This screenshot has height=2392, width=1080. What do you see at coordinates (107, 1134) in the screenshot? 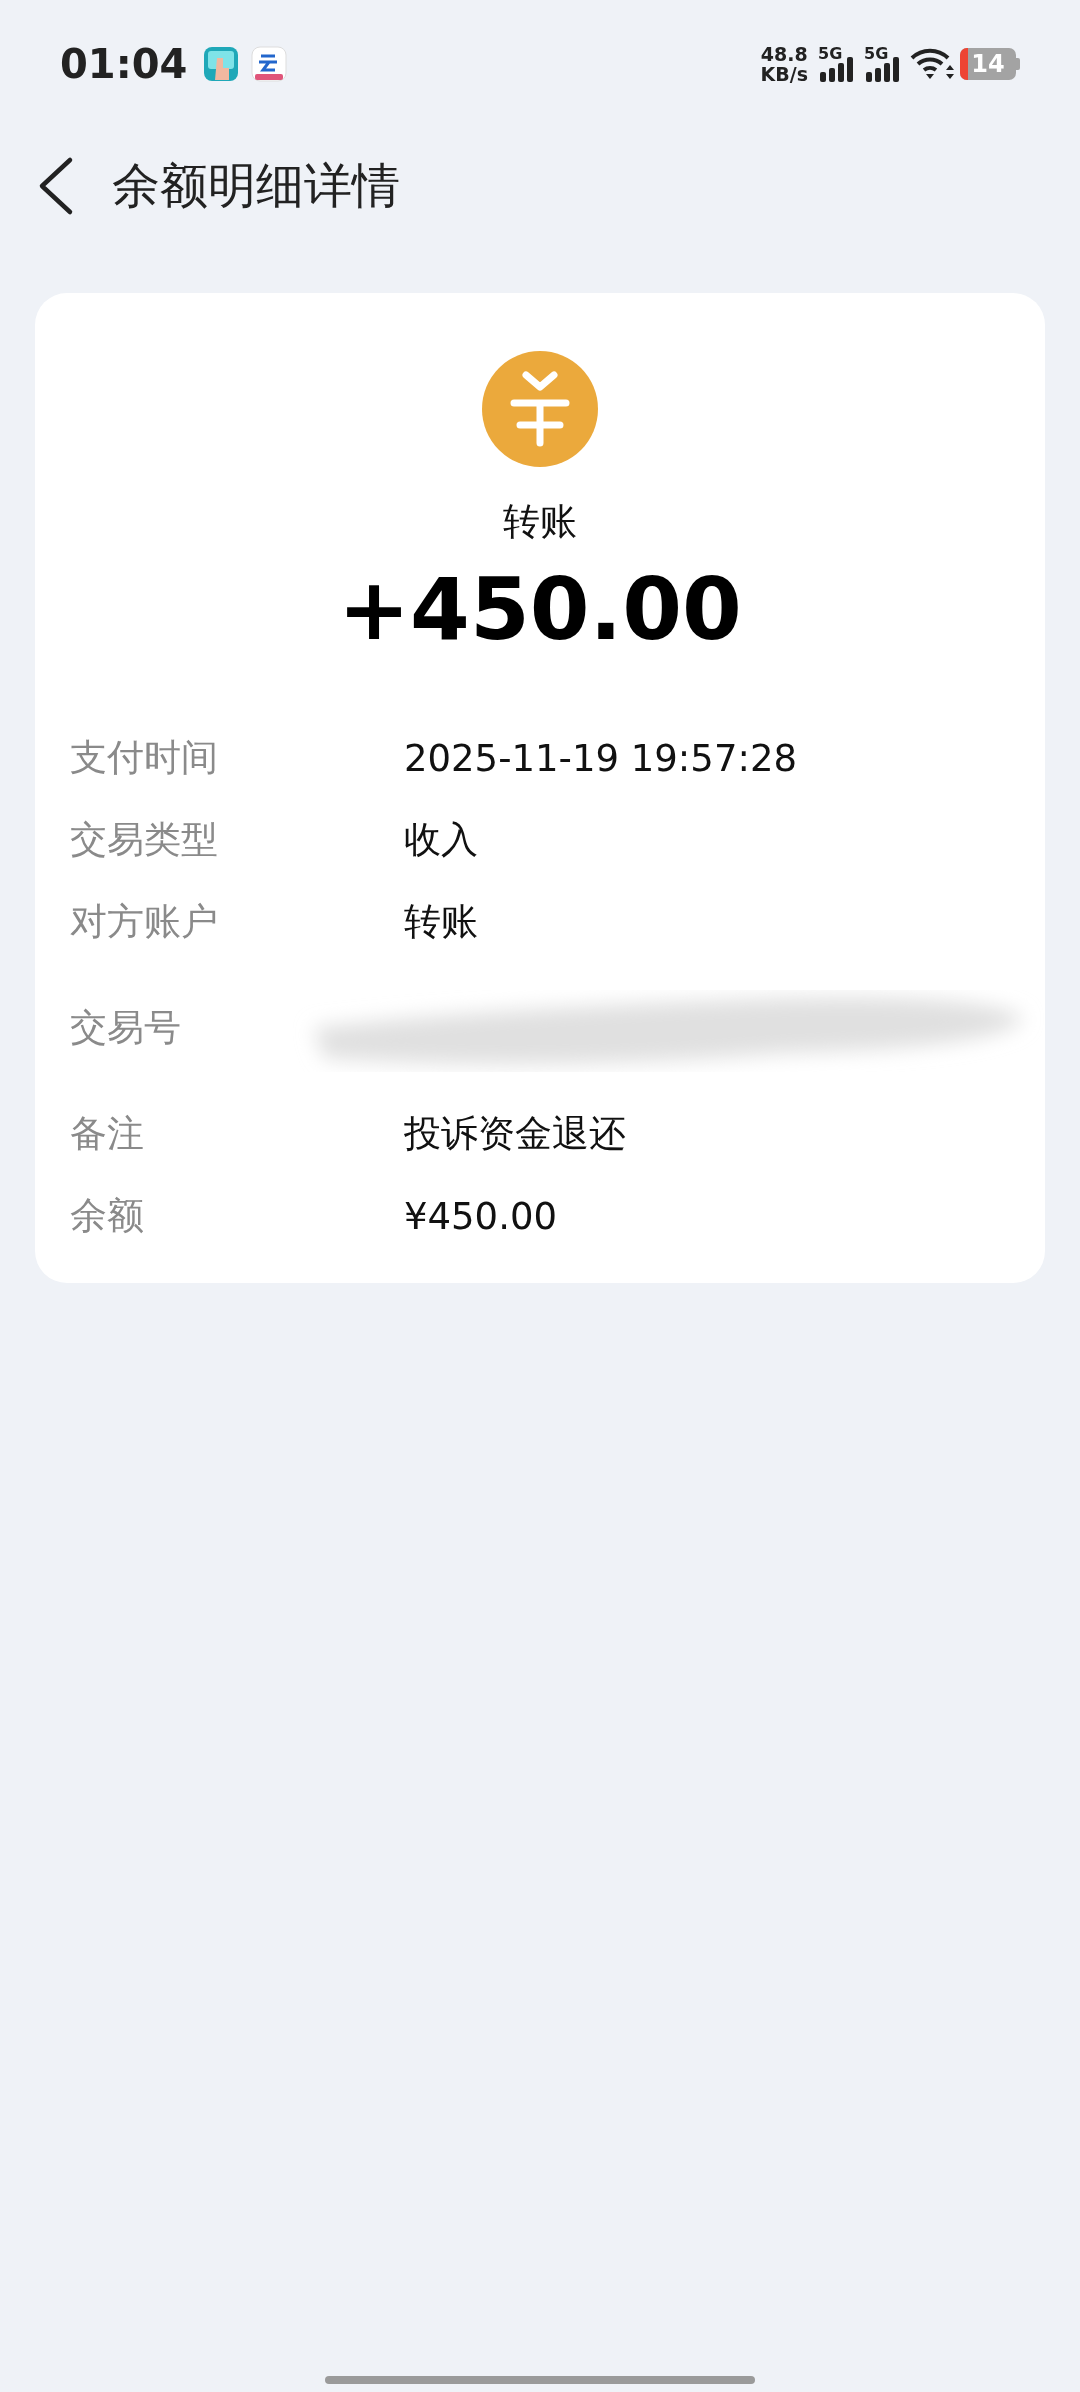
I see `detail-label: 备注` at bounding box center [107, 1134].